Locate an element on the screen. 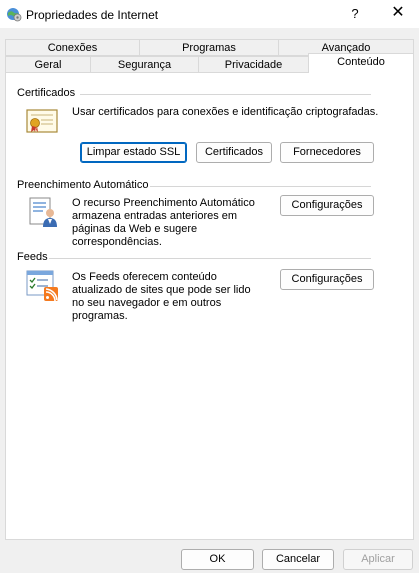 This screenshot has width=419, height=573. tab-conexoes: Conexões is located at coordinates (72, 47).